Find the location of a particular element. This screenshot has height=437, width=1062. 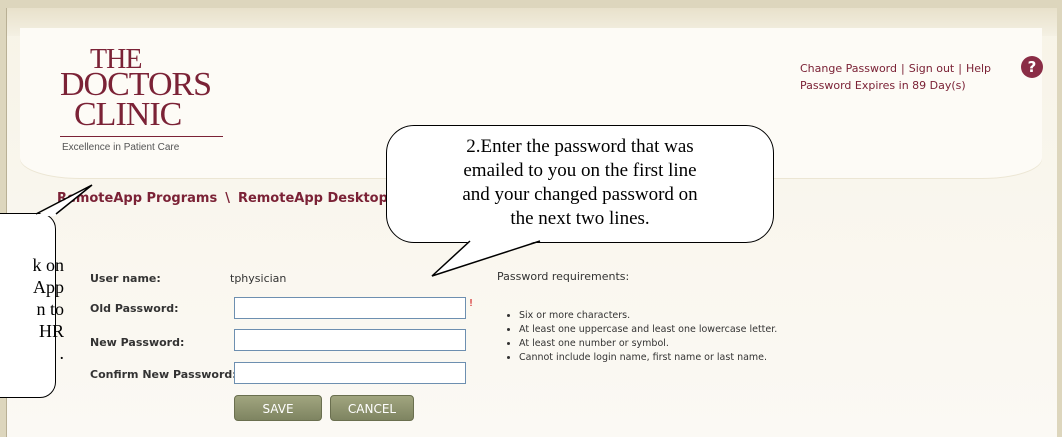

callout-line: . is located at coordinates (62, 353).